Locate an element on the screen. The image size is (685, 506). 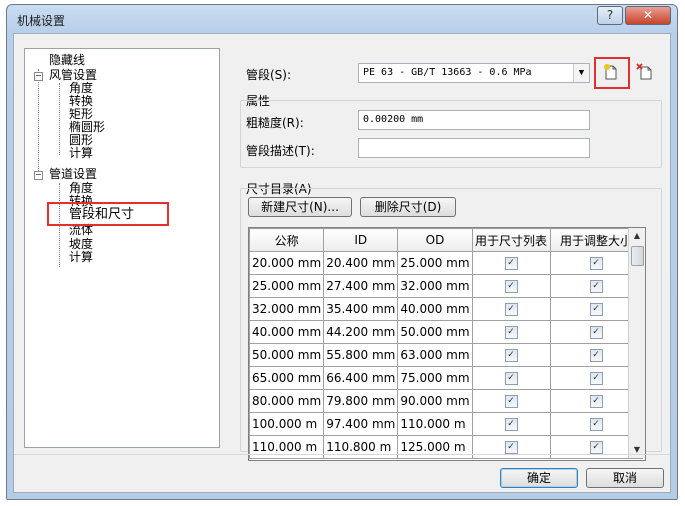
table-row: 110.000 m 110.800 m 125.000 m ✓ ✓ is located at coordinates (446, 447).